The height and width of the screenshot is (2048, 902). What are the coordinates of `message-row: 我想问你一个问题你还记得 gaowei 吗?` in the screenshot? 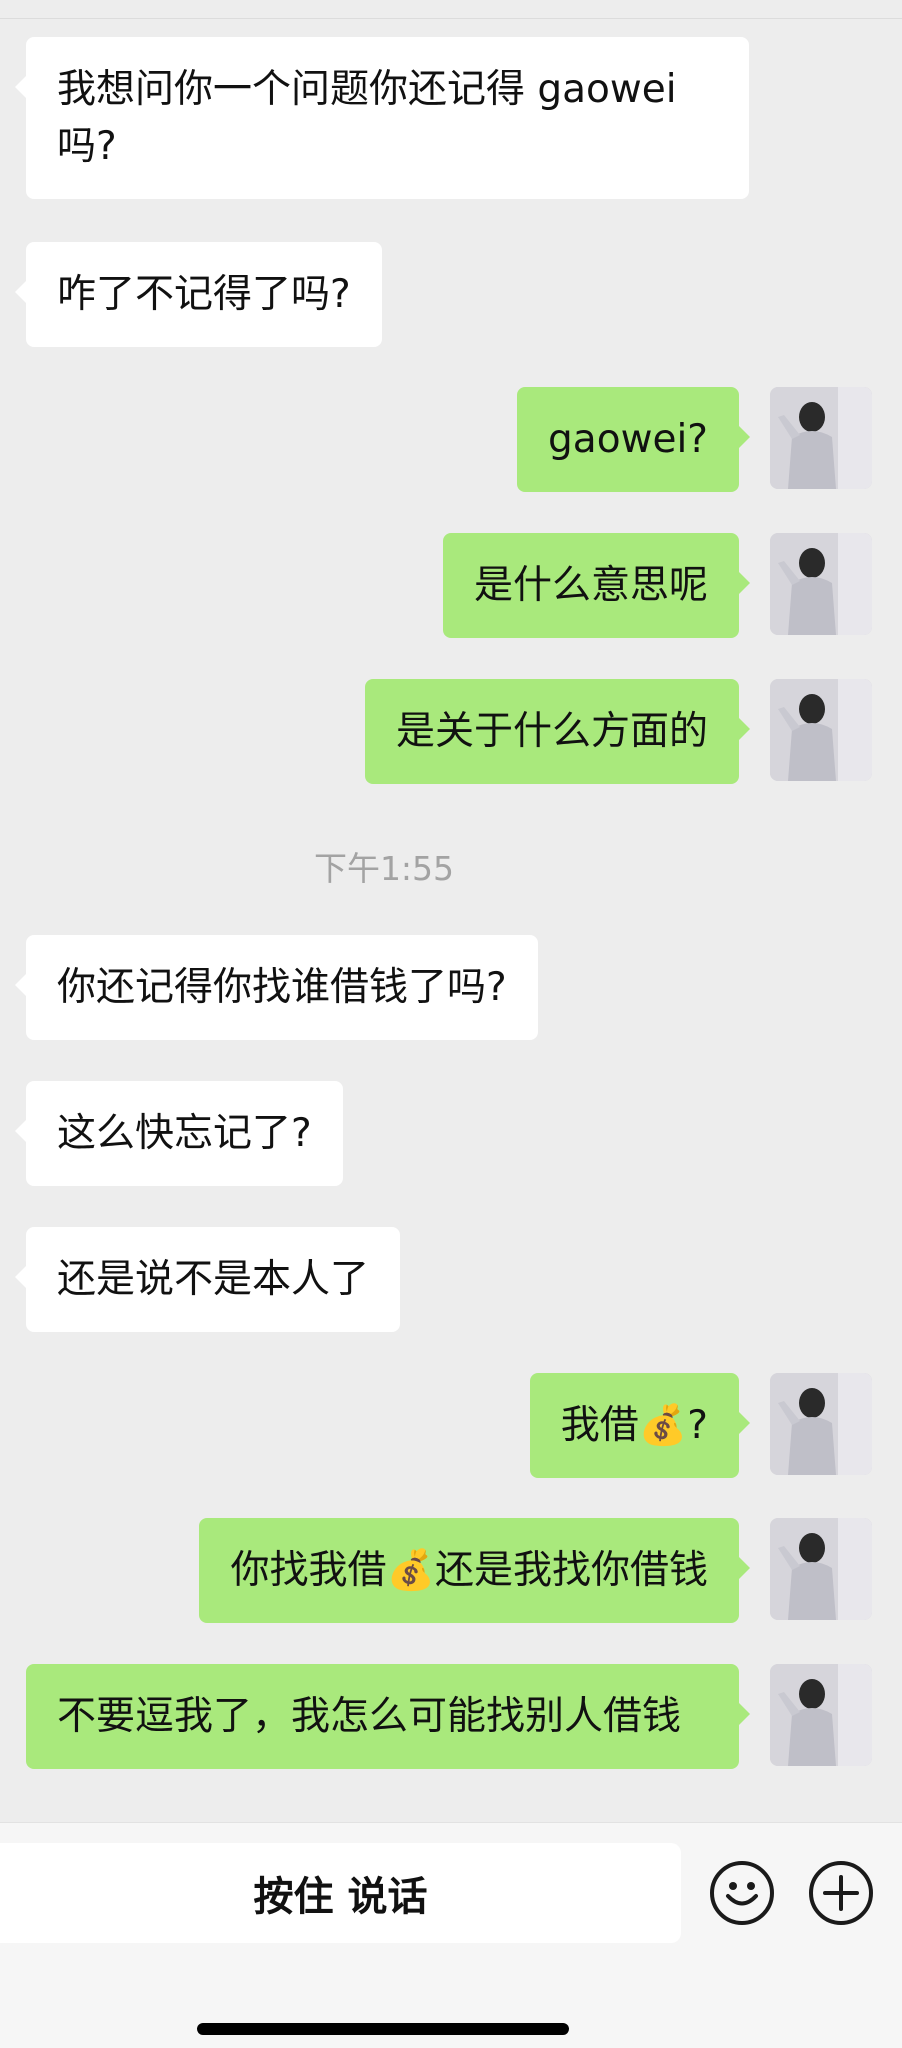 It's located at (382, 118).